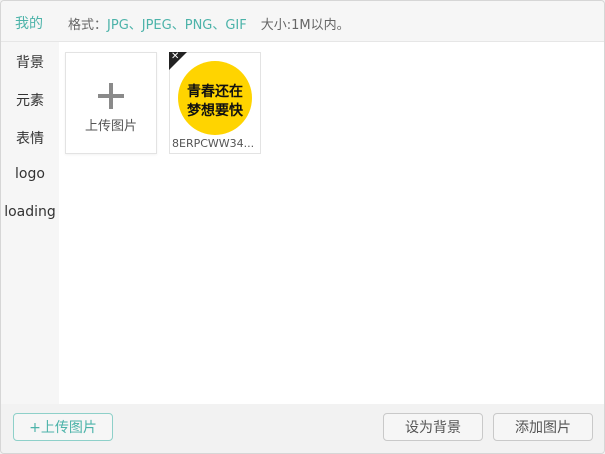  I want to click on image-thumbnail: 青春还在 梦想要快, so click(215, 98).